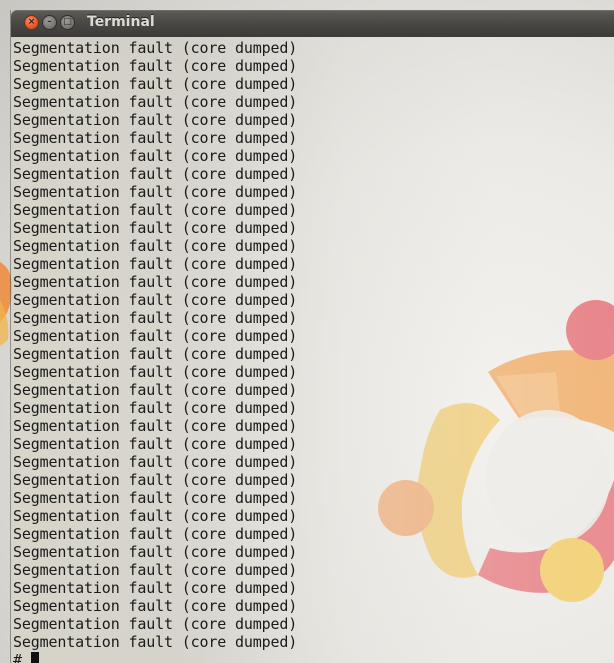 The width and height of the screenshot is (614, 663). I want to click on close-icon: ×, so click(31, 22).